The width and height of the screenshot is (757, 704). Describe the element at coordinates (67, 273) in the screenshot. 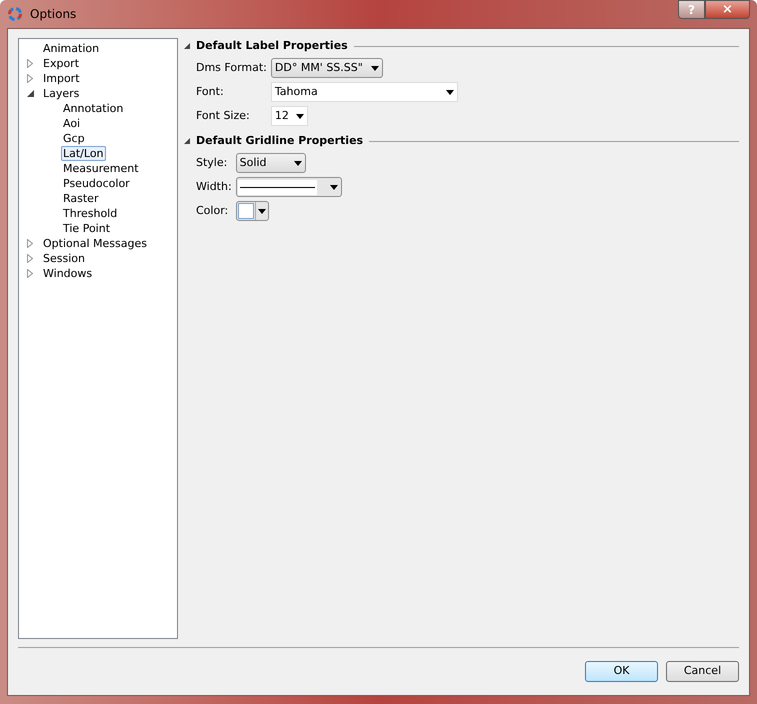

I see `tree-item: Windows` at that location.